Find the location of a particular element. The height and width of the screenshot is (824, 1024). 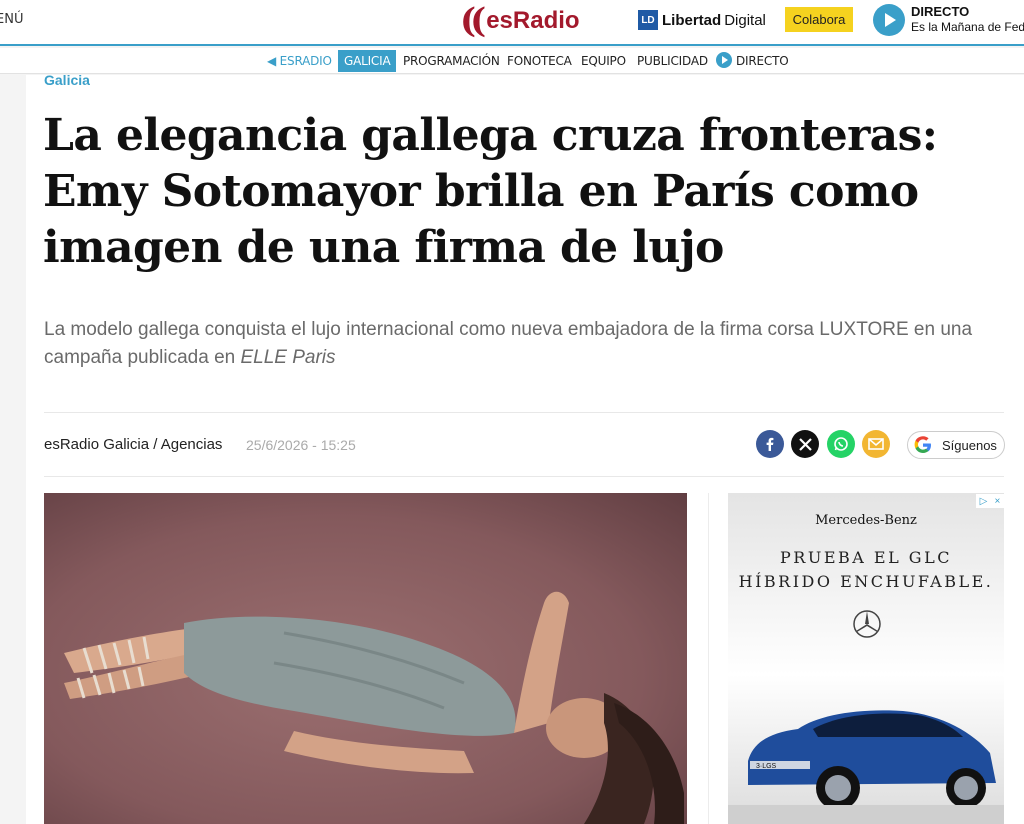

email-icon is located at coordinates (876, 444).